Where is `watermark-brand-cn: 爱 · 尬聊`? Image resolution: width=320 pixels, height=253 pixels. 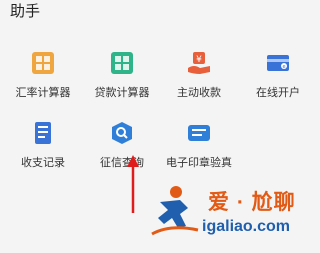
watermark-brand-cn: 爱 · 尬聊 is located at coordinates (252, 202).